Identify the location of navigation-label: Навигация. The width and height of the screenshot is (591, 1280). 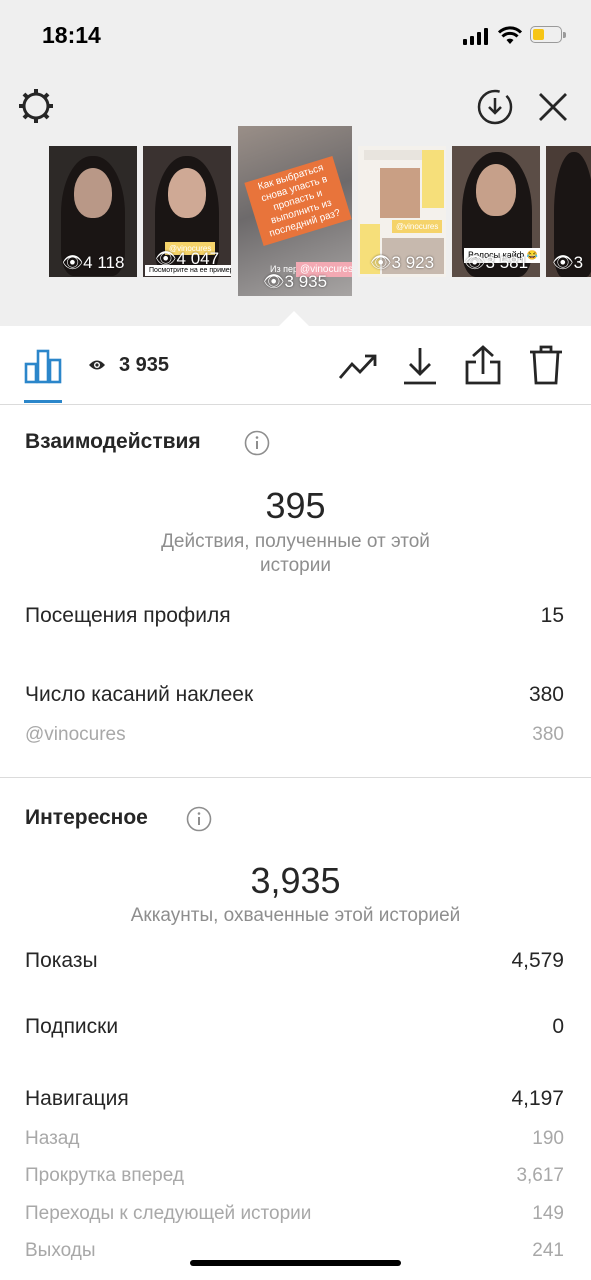
(77, 1098).